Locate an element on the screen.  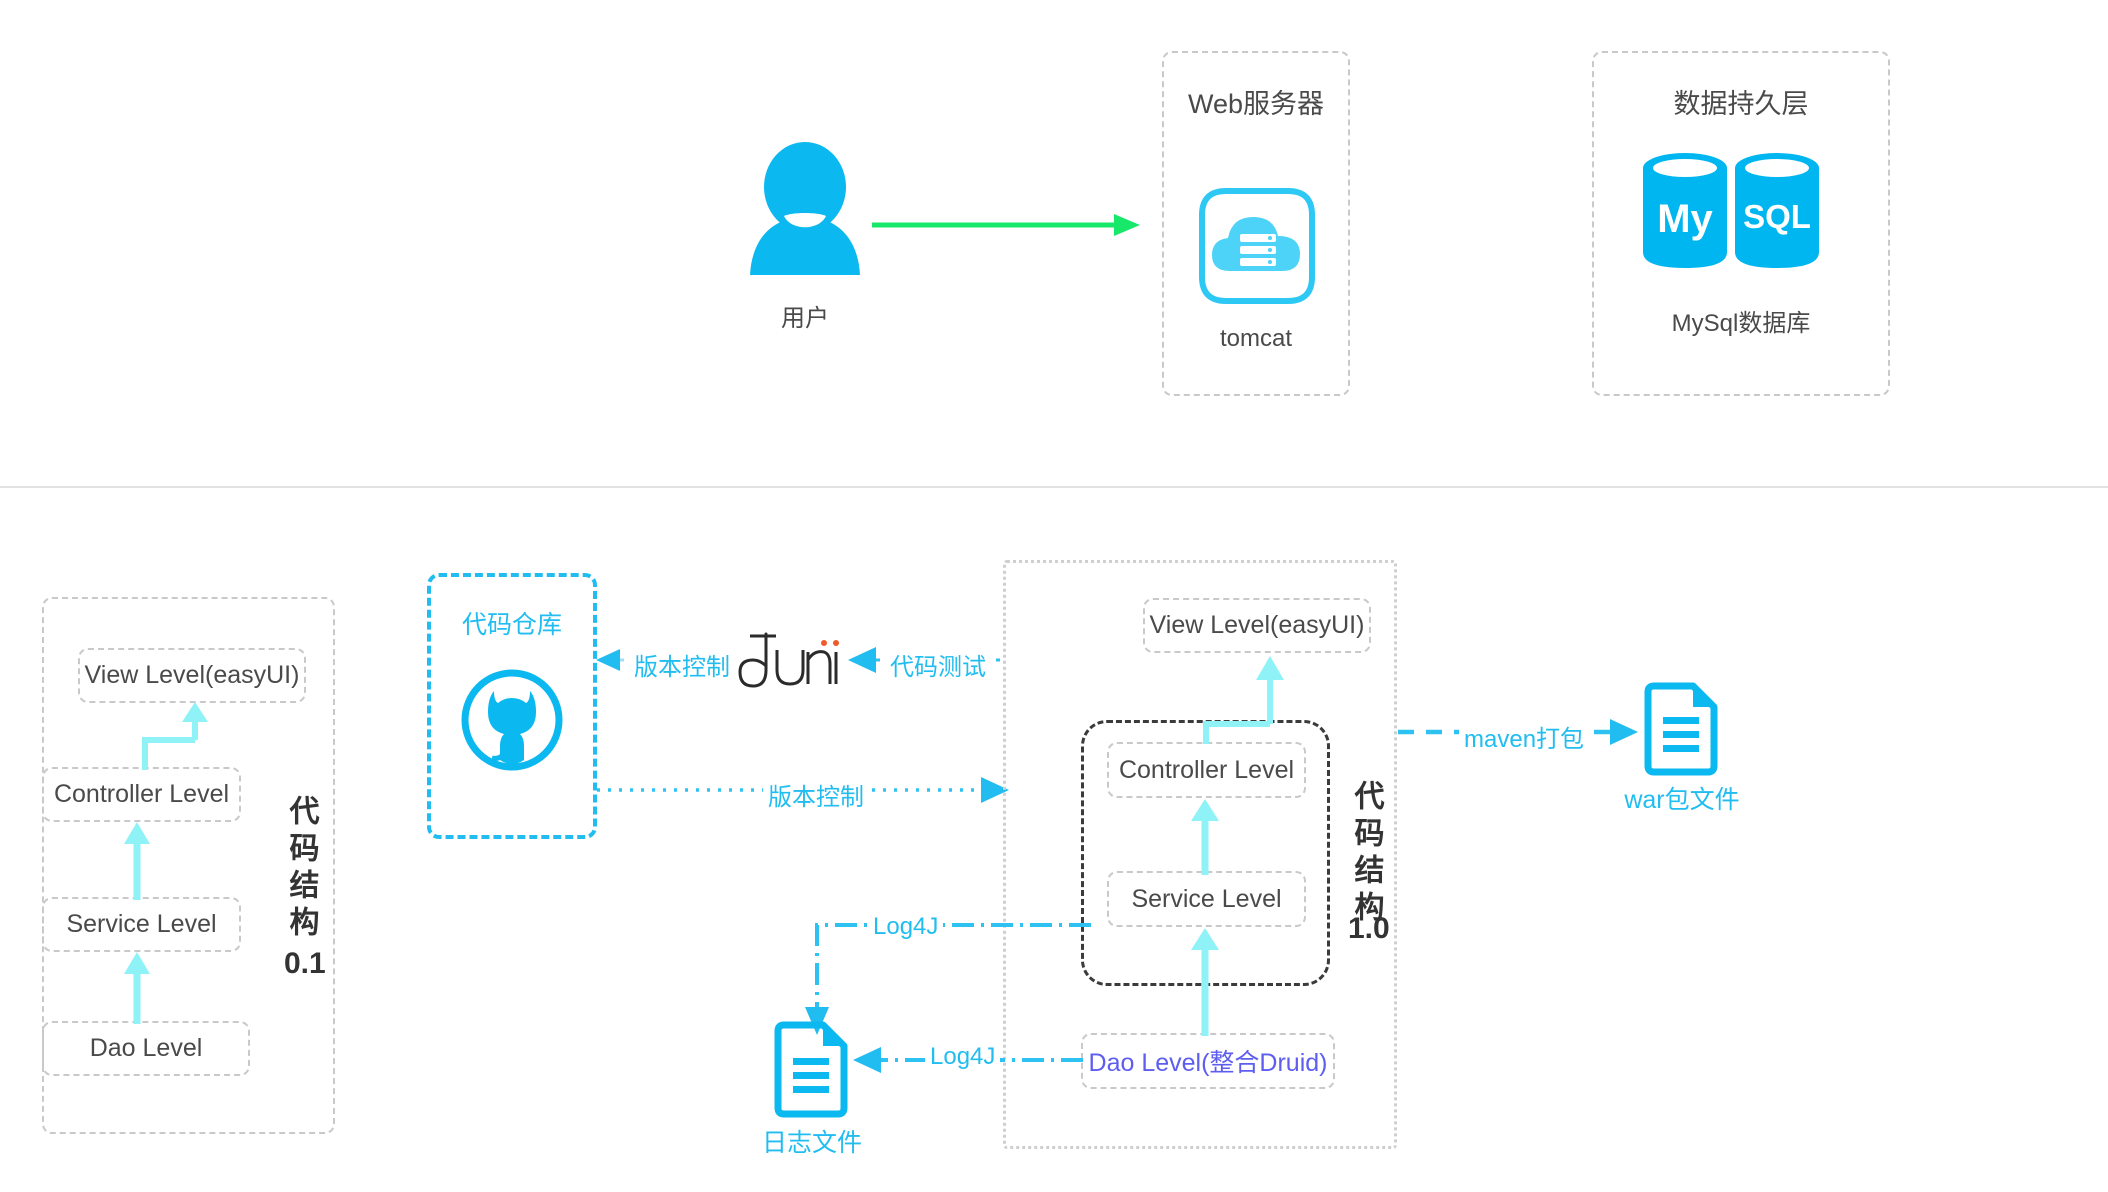
edge-code-test-label: 代码测试 is located at coordinates (938, 664).